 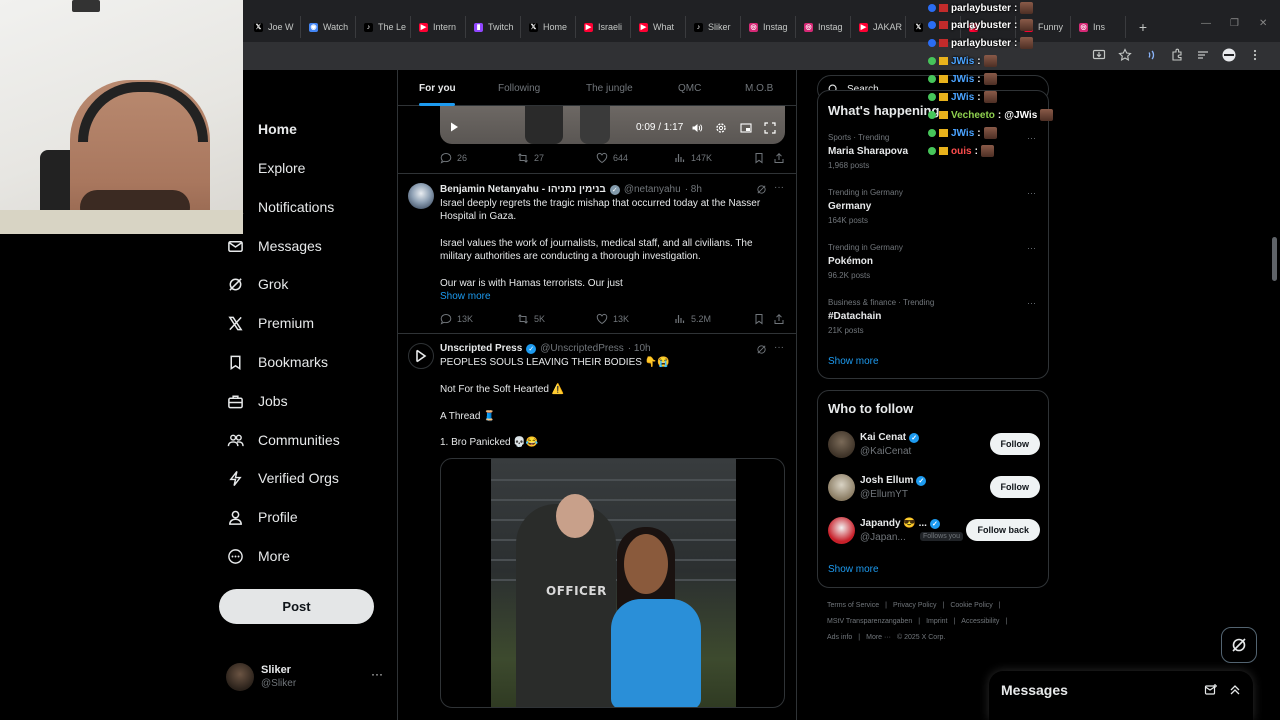 What do you see at coordinates (1263, 23) in the screenshot?
I see `close-window-icon: ✕` at bounding box center [1263, 23].